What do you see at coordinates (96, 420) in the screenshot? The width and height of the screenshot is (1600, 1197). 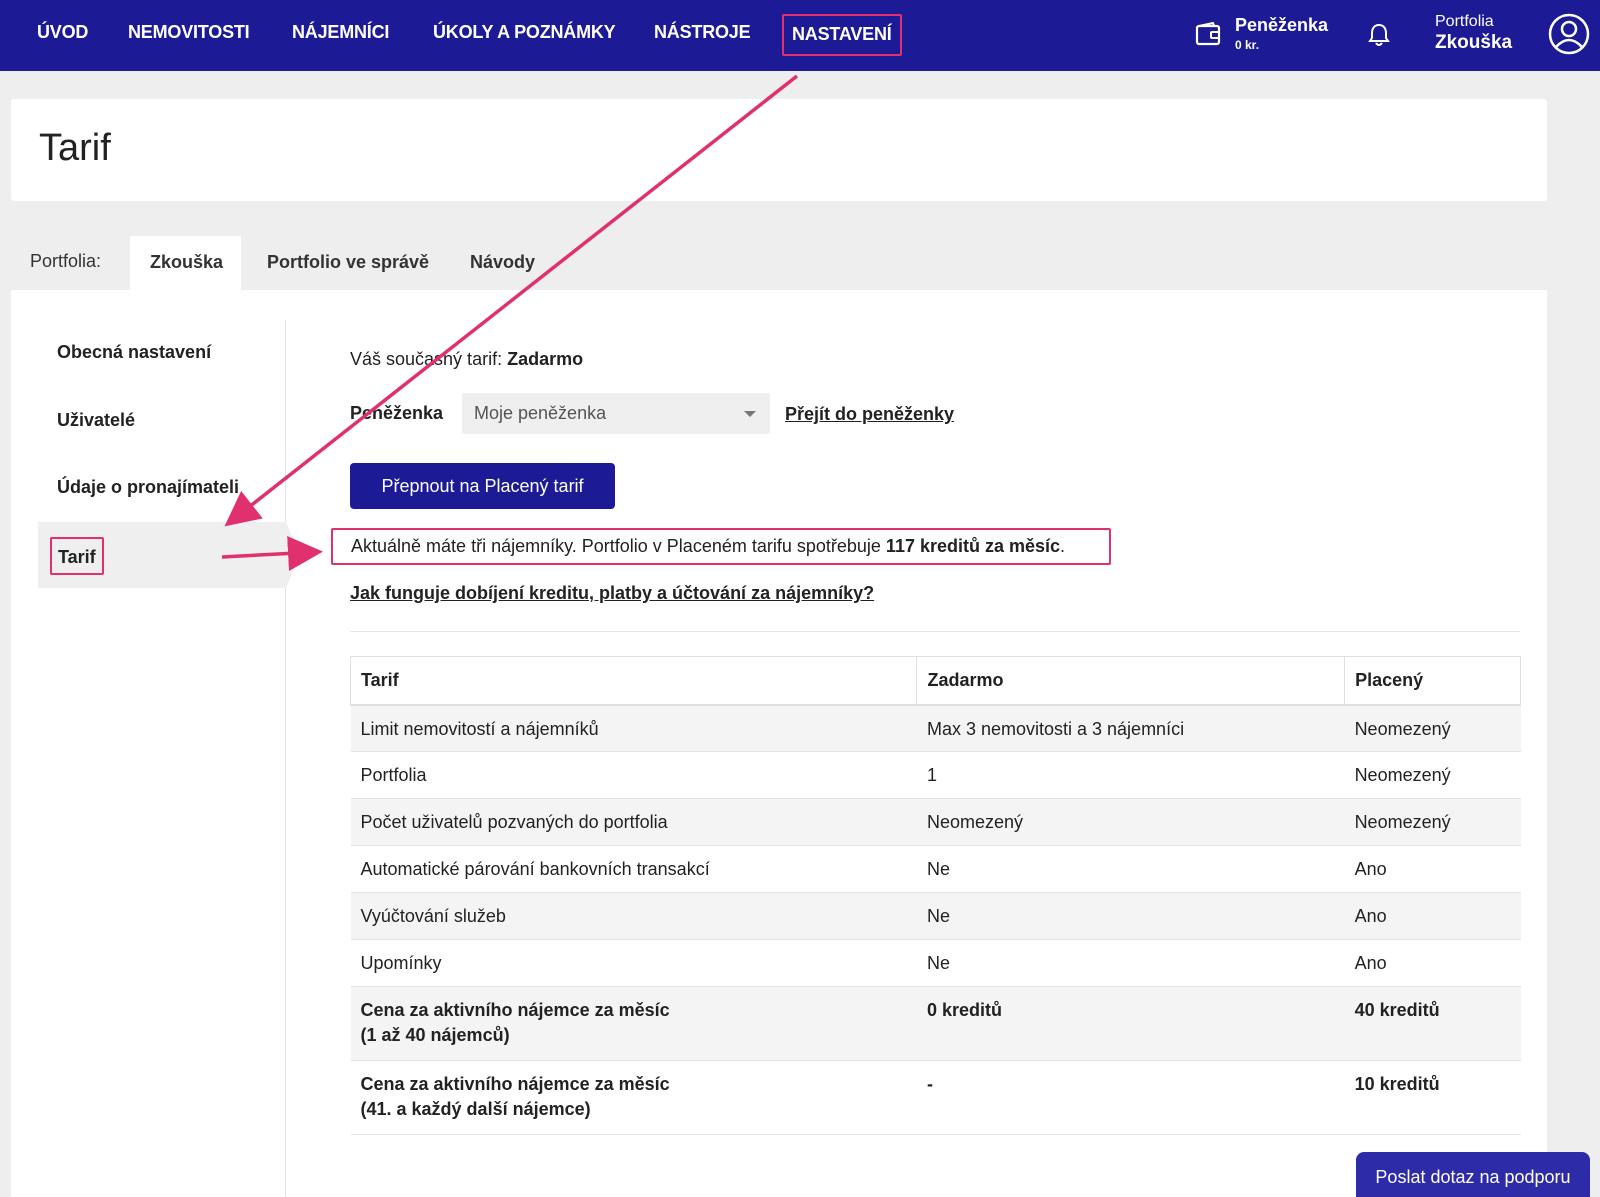 I see `sidebar-item-uzivatele: Uživatelé` at bounding box center [96, 420].